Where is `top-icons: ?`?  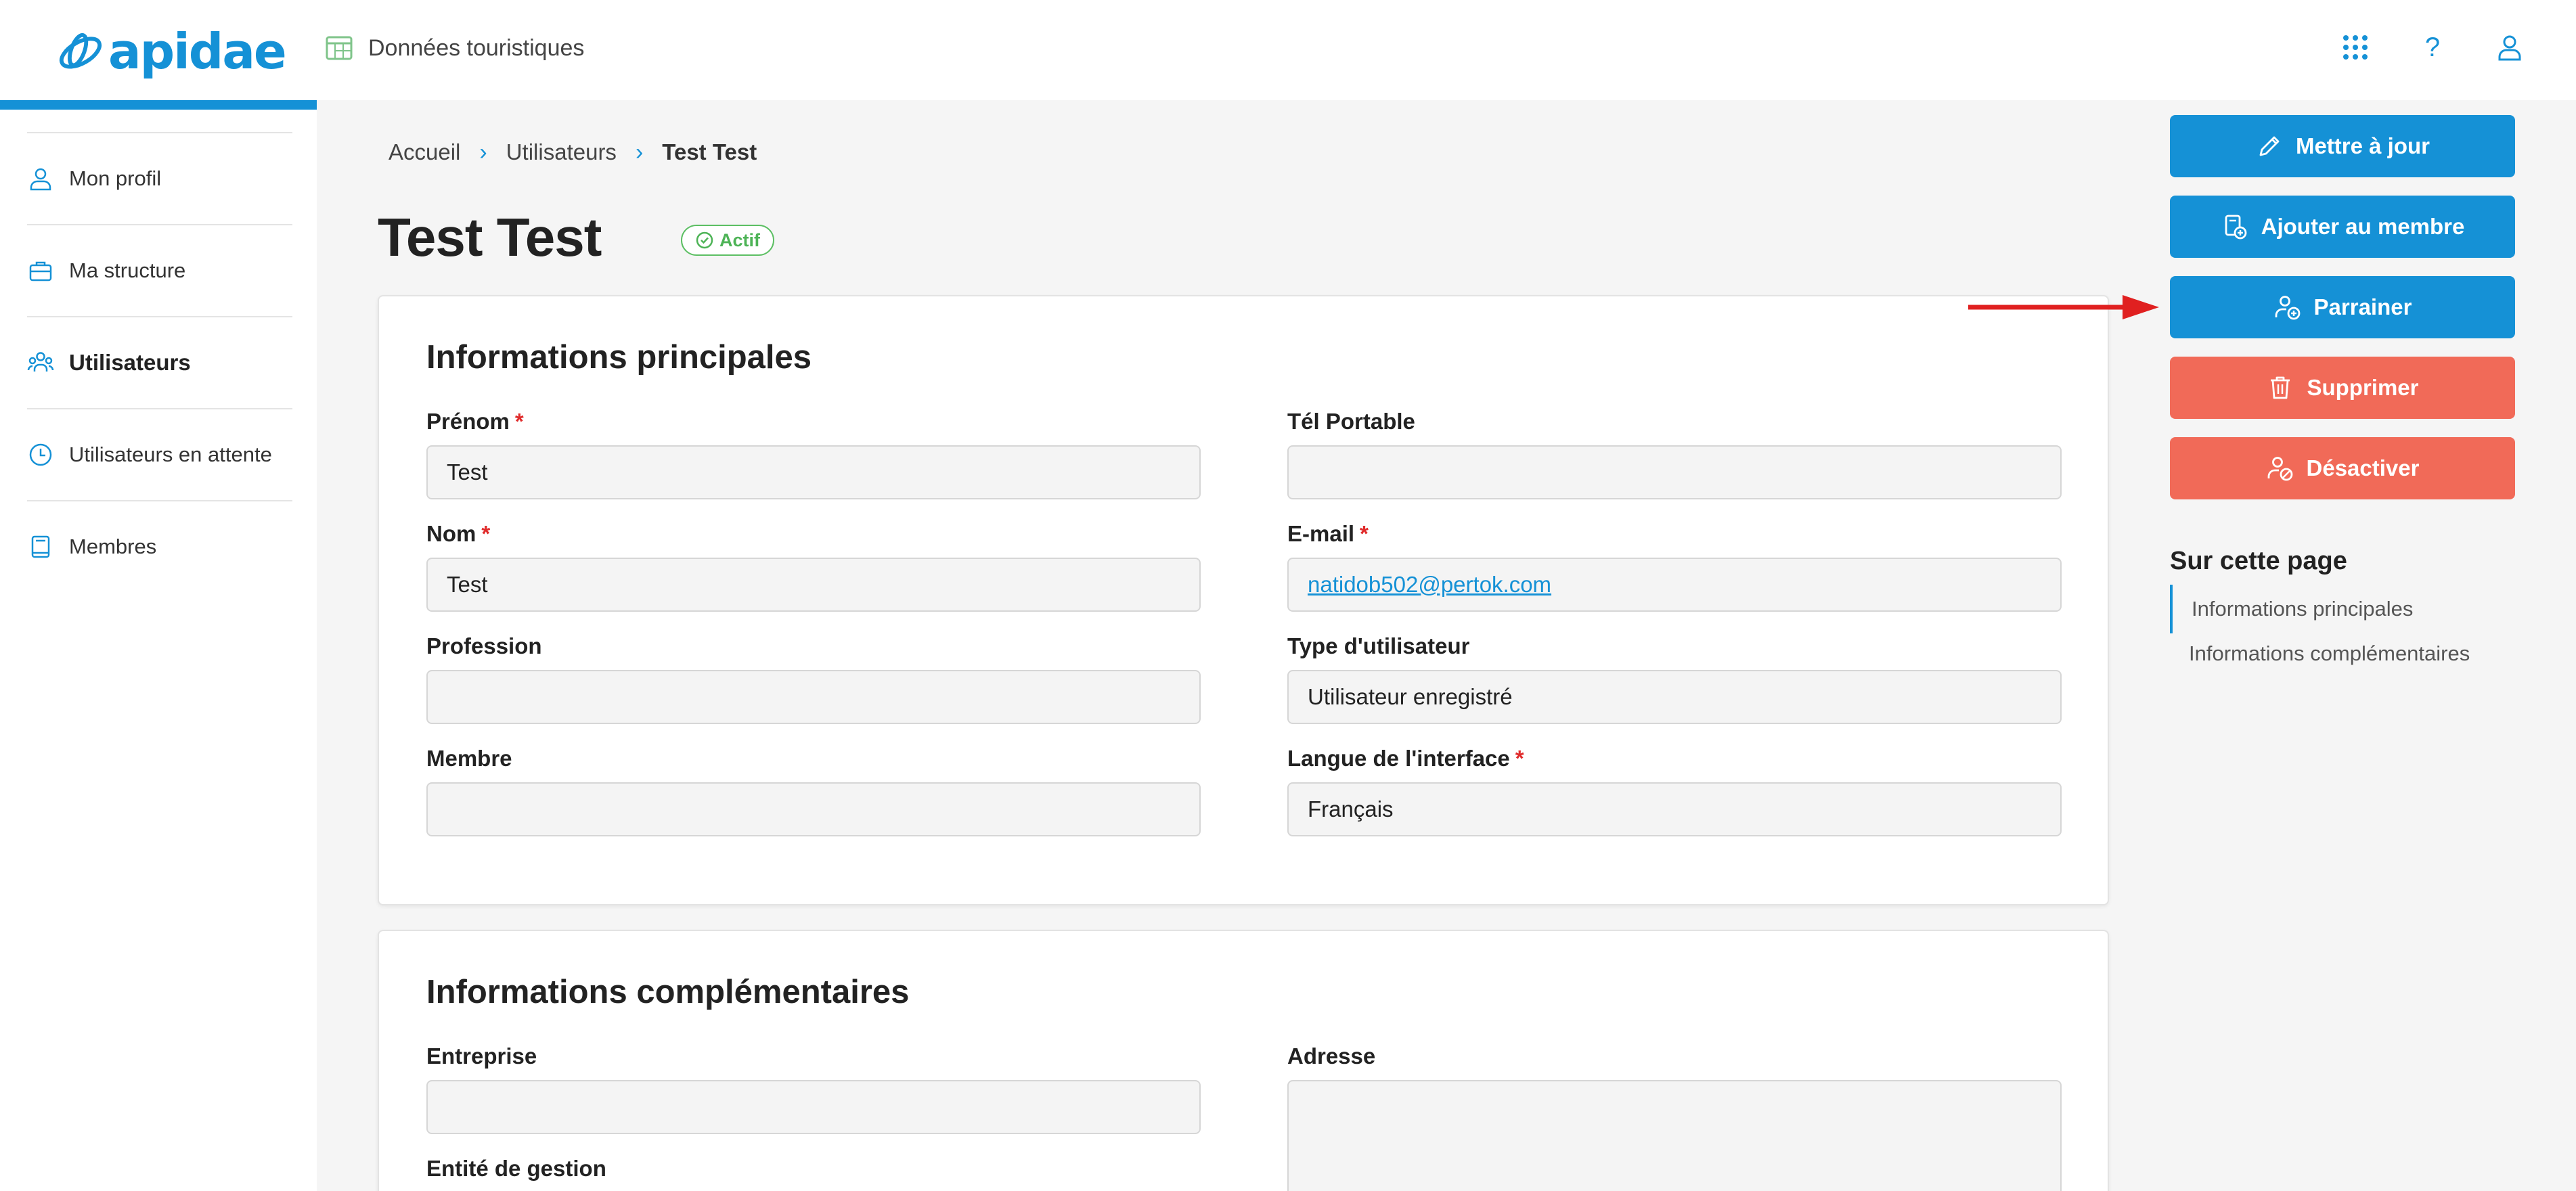 top-icons: ? is located at coordinates (2432, 48).